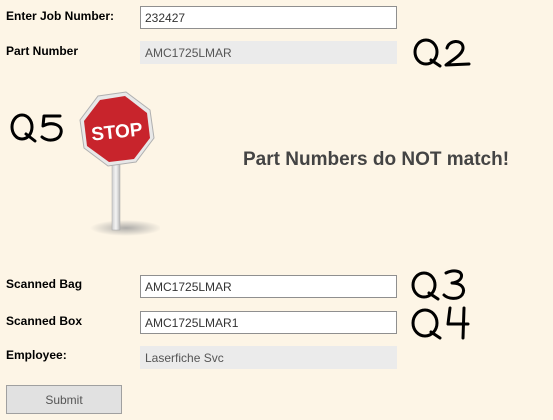  What do you see at coordinates (376, 159) in the screenshot?
I see `mismatch-message: Part Numbers do NOT match!` at bounding box center [376, 159].